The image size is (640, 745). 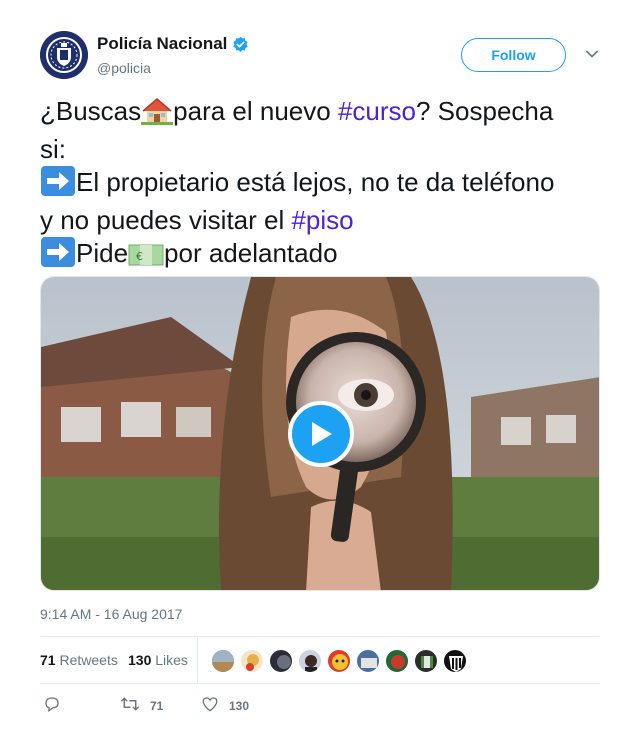 I want to click on tweet-text-segment: y no puedes visitar el, so click(x=166, y=220).